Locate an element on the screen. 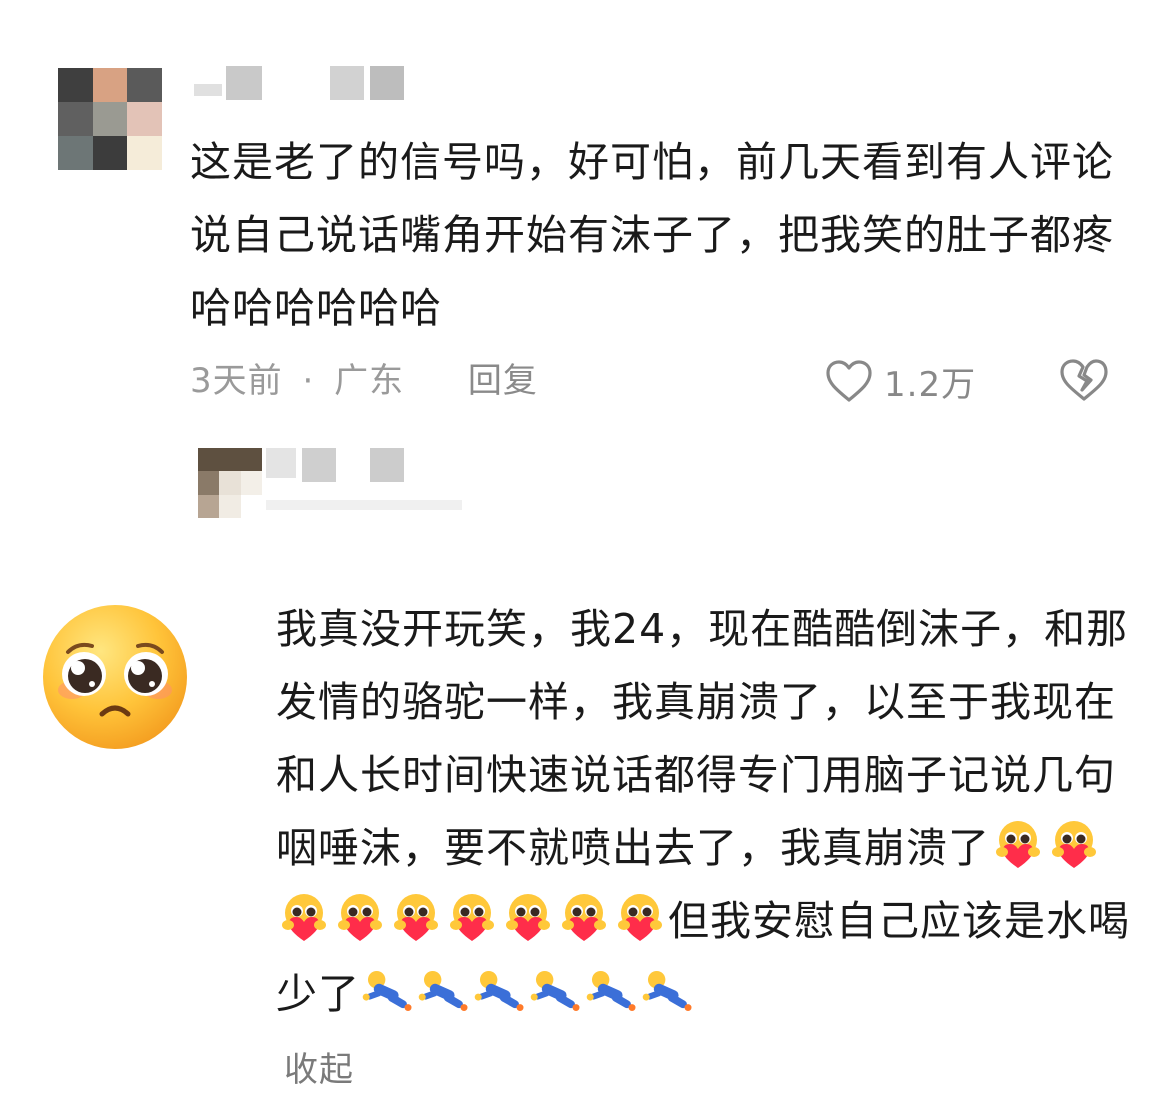  comment-time: 3天前 is located at coordinates (236, 381).